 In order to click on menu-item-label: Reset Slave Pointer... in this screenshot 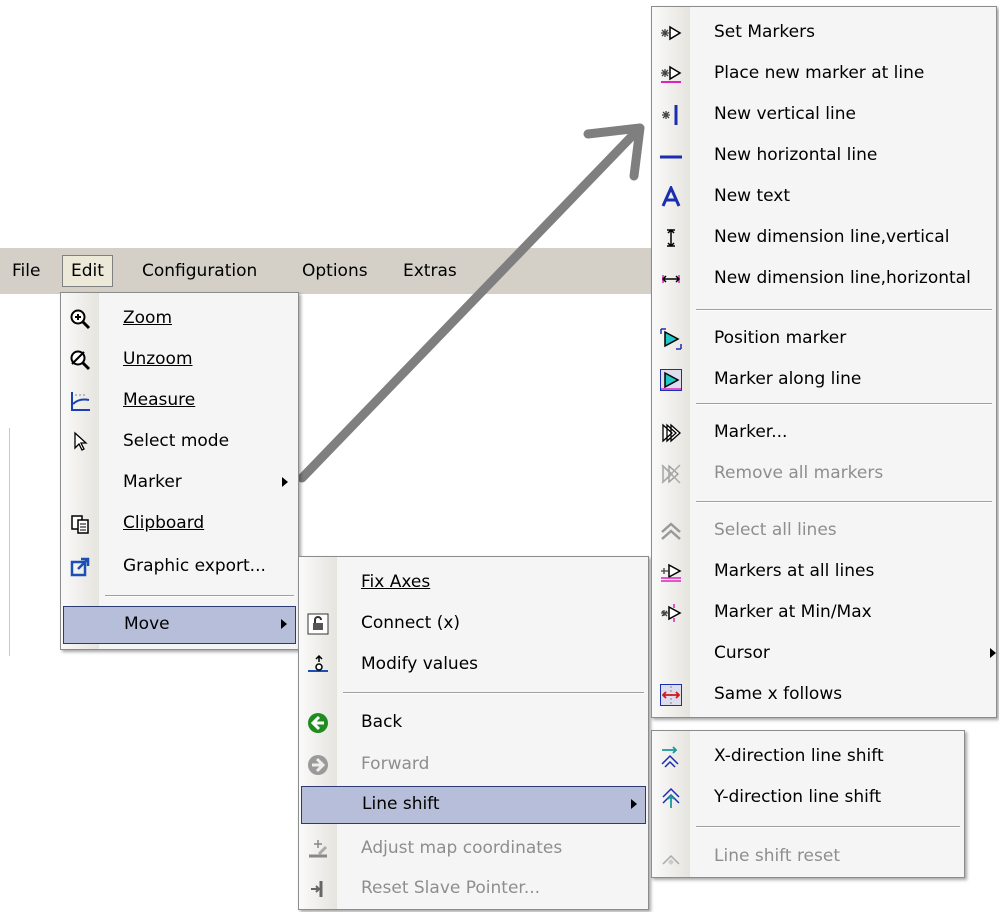, I will do `click(451, 888)`.